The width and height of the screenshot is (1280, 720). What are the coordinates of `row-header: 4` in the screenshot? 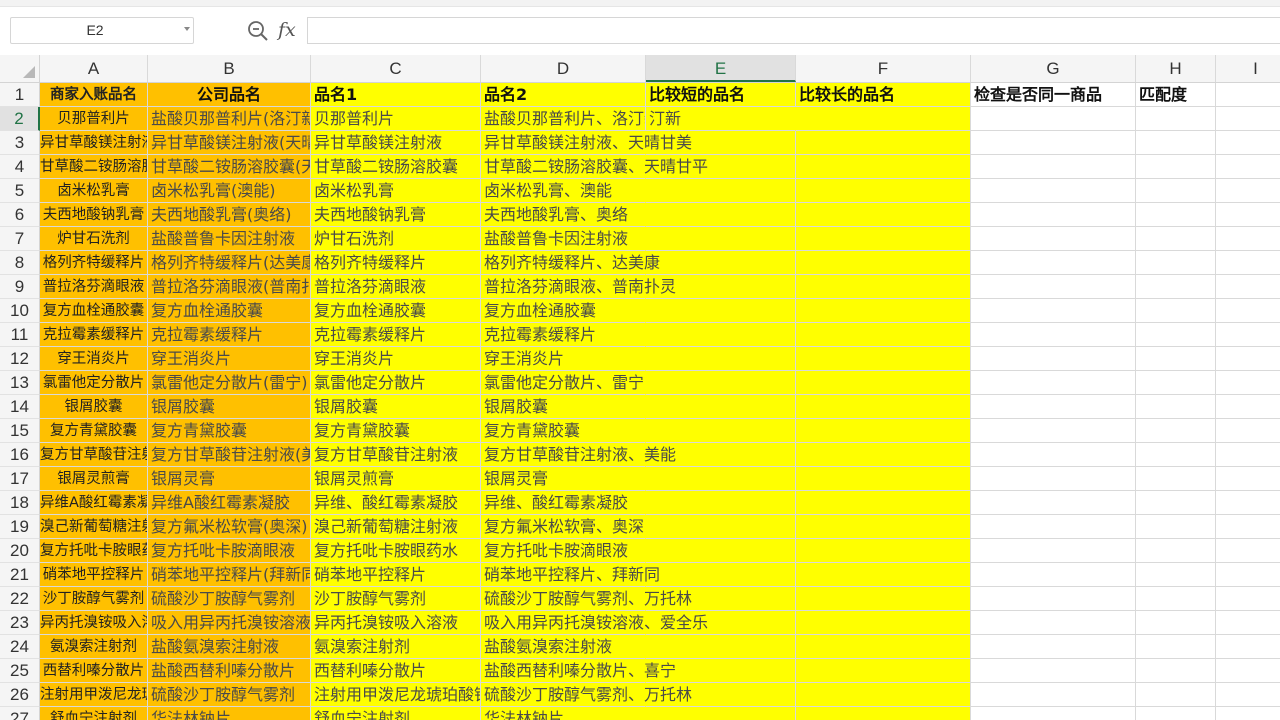 It's located at (20, 167).